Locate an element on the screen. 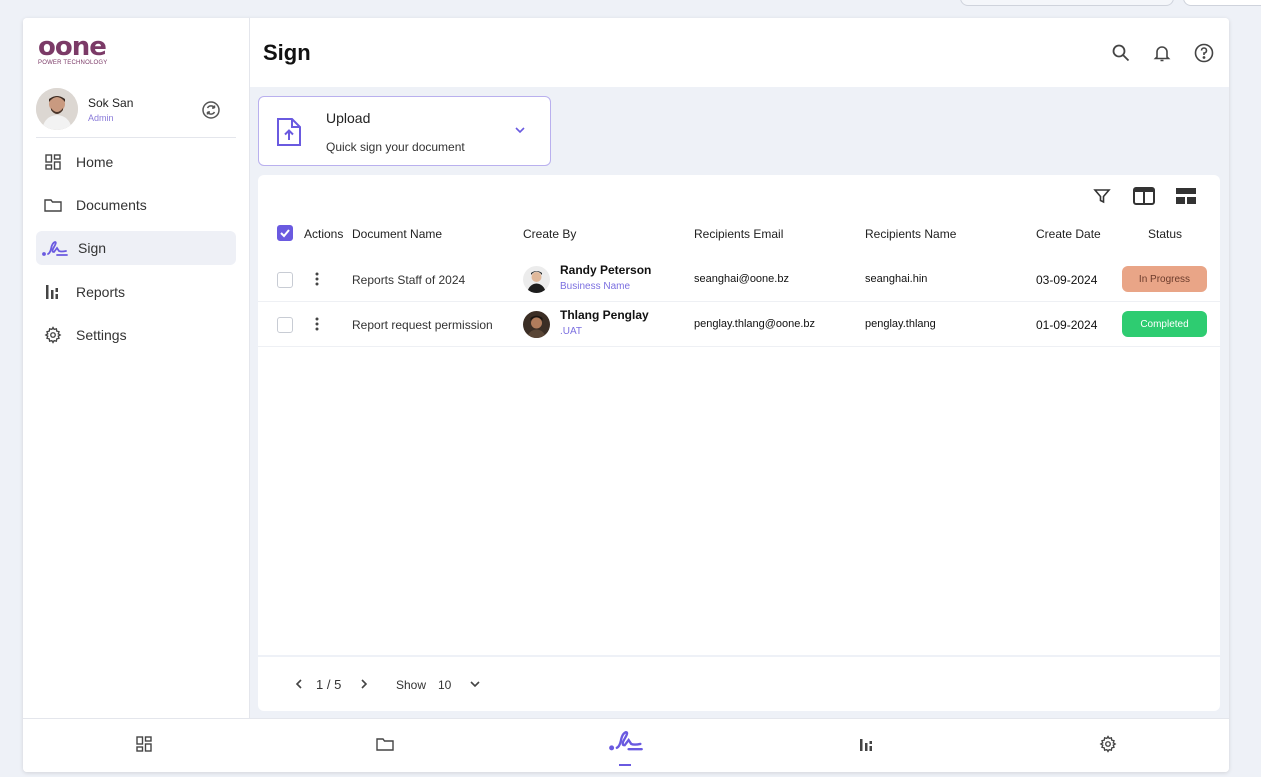 Image resolution: width=1261 pixels, height=777 pixels. status-badge: Completed is located at coordinates (1164, 324).